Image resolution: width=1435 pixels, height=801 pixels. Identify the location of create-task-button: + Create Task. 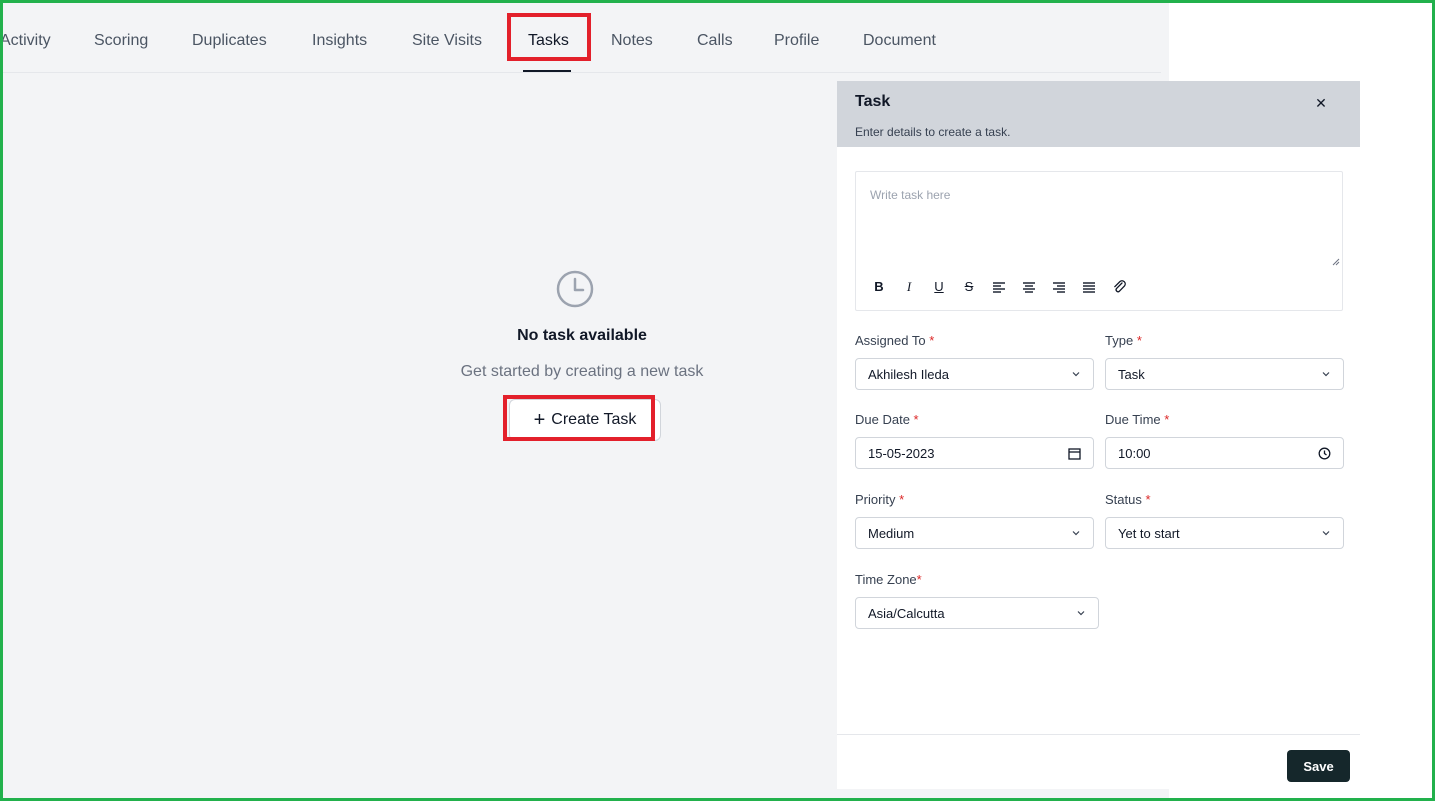
(585, 420).